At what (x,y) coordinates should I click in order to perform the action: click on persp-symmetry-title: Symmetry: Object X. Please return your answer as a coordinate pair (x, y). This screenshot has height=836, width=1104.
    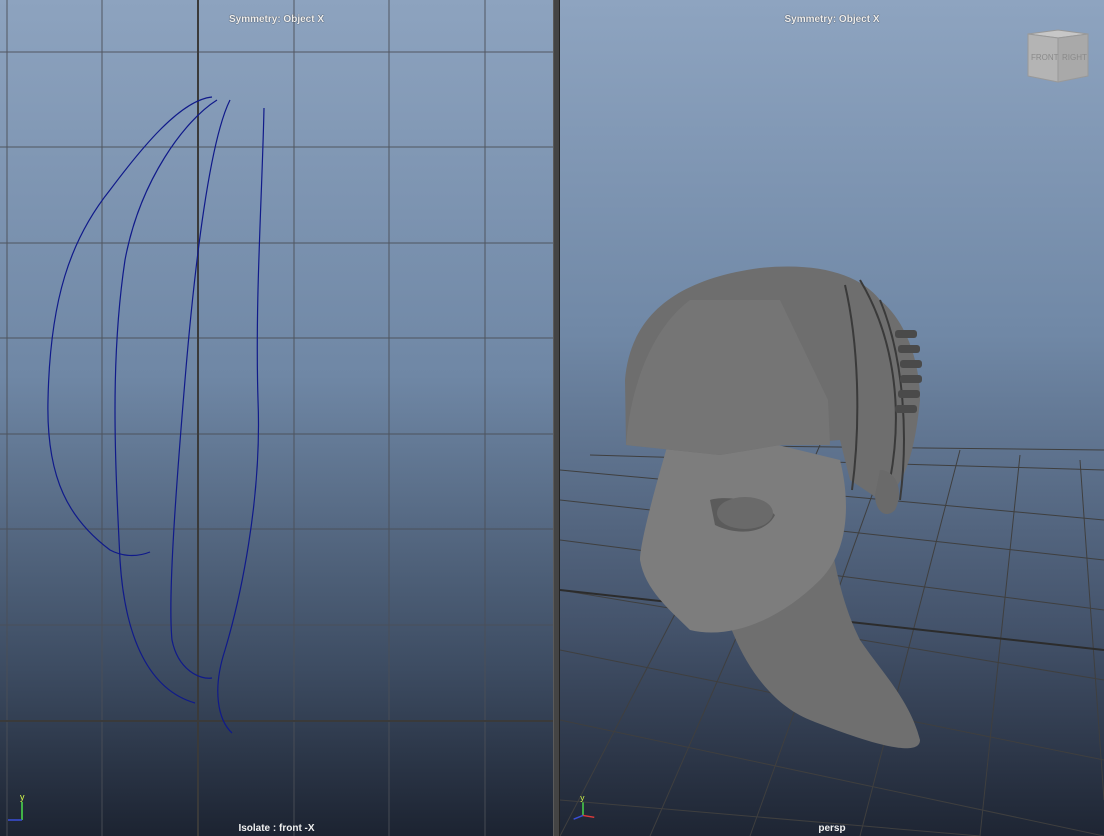
    Looking at the image, I should click on (832, 19).